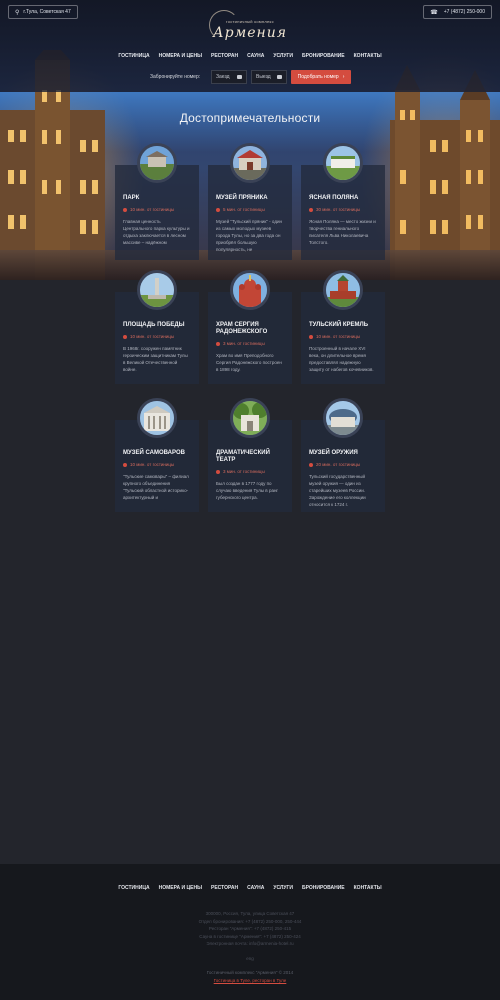 The width and height of the screenshot is (500, 1000). I want to click on language-switch: eng, so click(250, 959).